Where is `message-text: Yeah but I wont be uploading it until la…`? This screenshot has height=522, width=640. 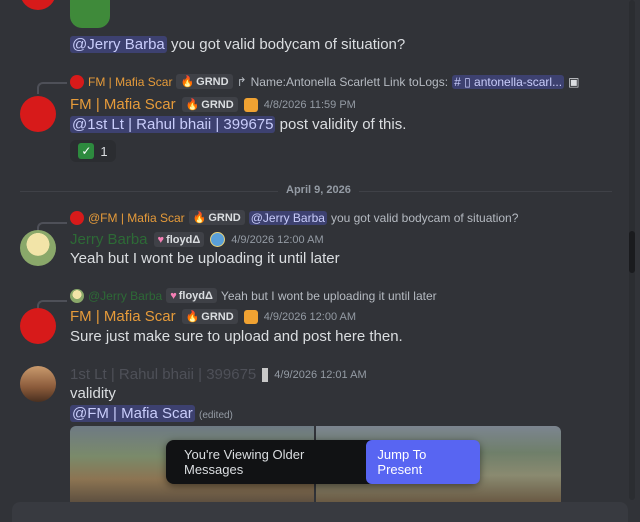 message-text: Yeah but I wont be uploading it until la… is located at coordinates (205, 258).